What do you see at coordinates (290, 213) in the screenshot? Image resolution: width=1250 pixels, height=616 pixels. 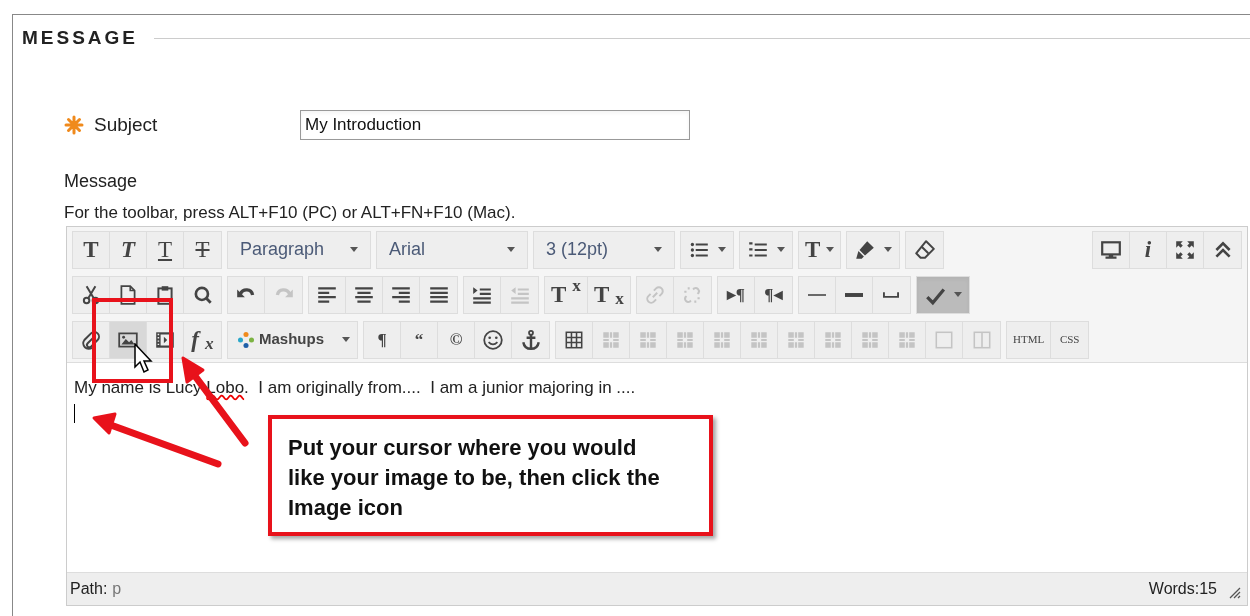 I see `toolbar-hint: For the toolbar, press ALT+F10 (PC) or ALT+FN+F10 (Mac).` at bounding box center [290, 213].